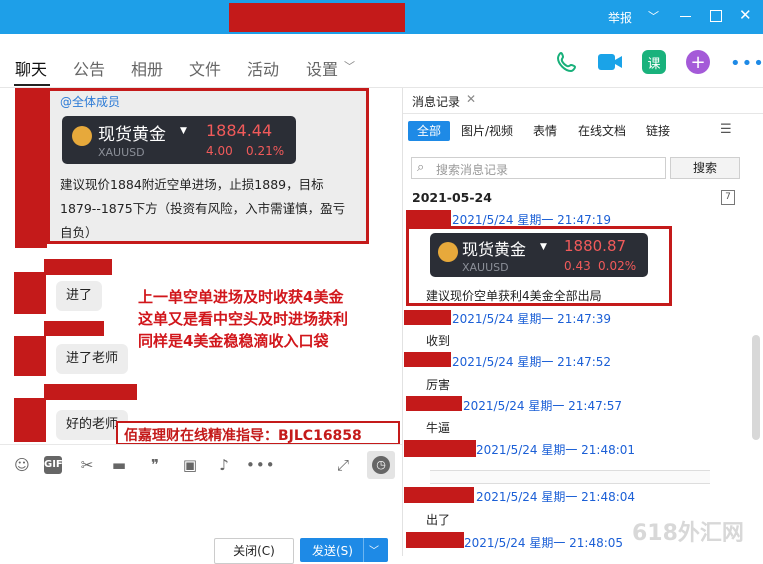 The height and width of the screenshot is (564, 763). I want to click on clock-icon: ◷, so click(381, 465).